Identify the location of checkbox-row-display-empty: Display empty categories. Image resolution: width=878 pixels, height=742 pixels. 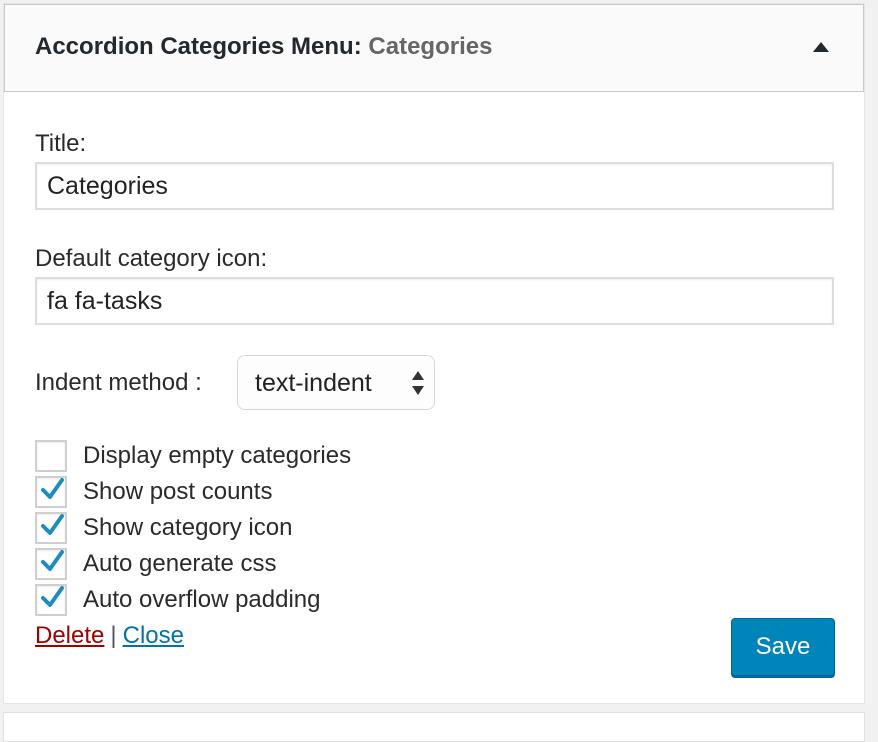
(285, 456).